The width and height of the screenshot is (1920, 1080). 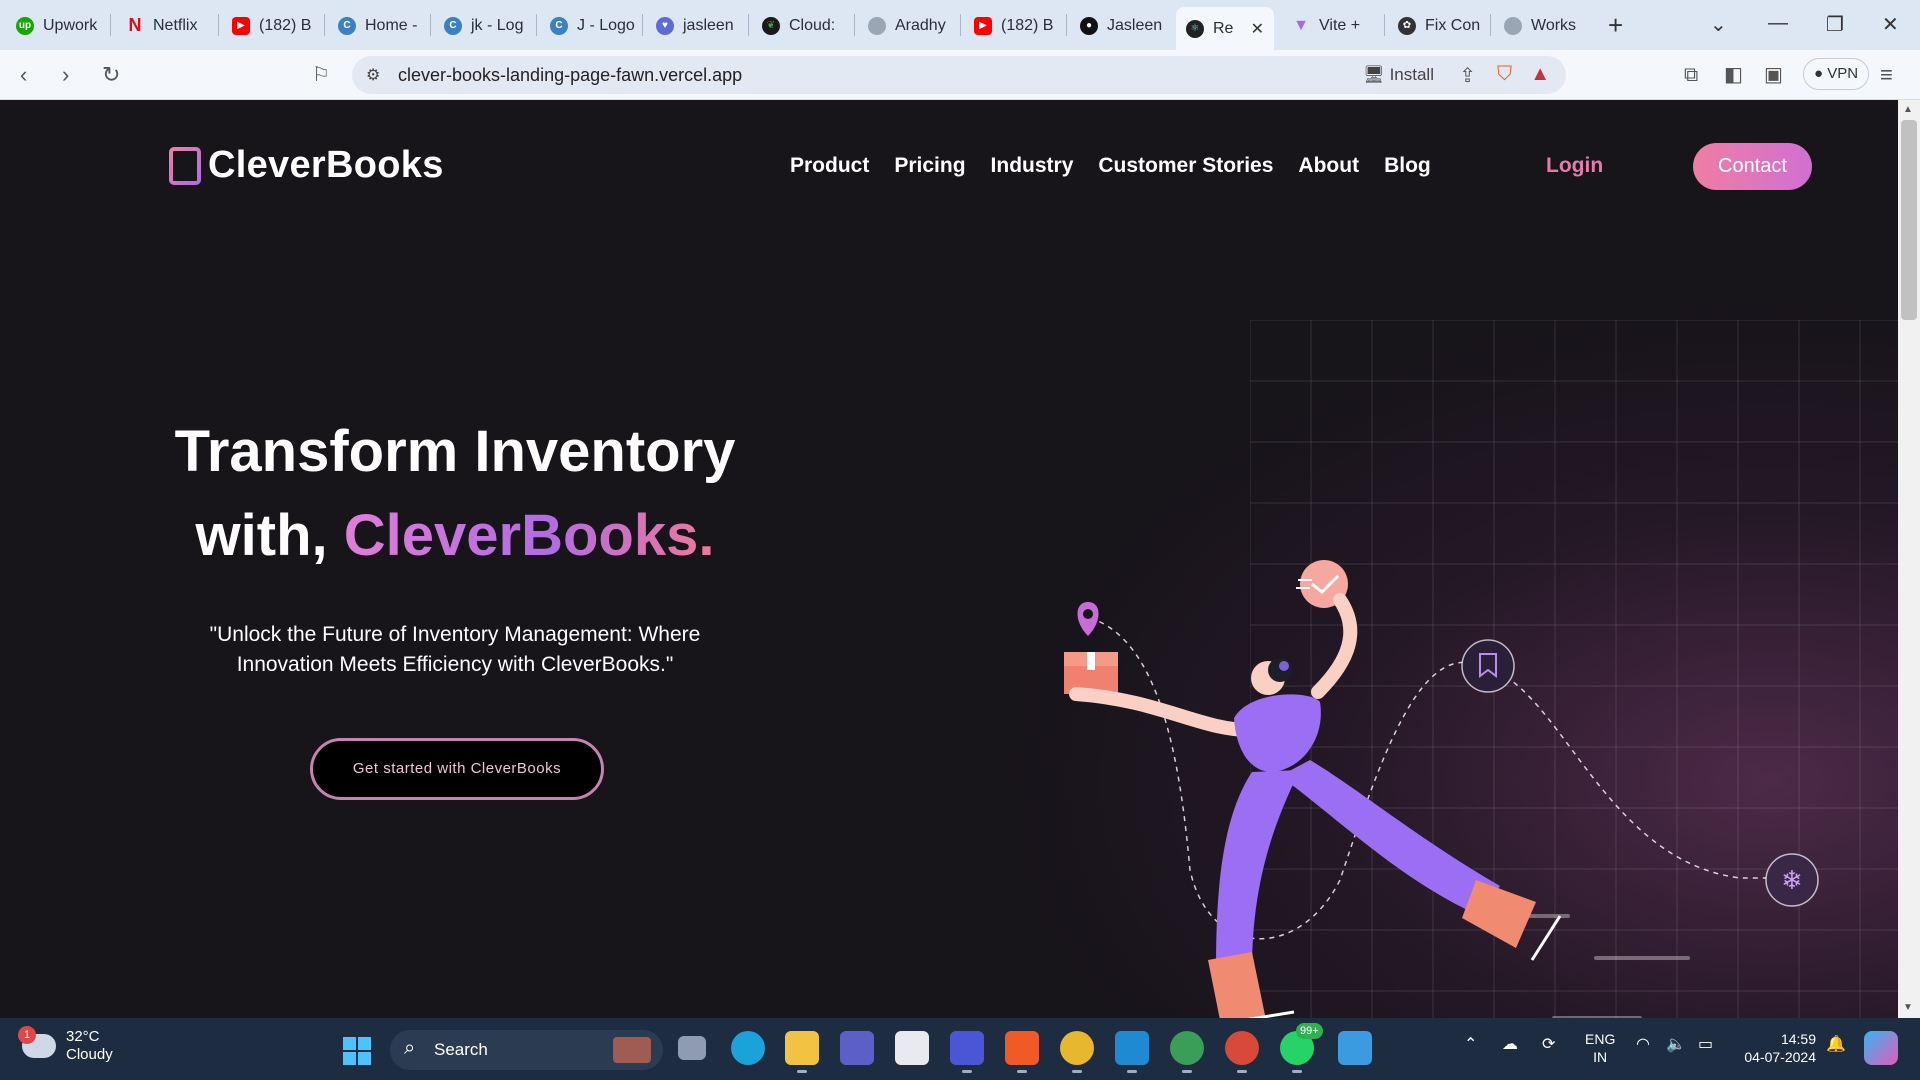 What do you see at coordinates (241, 25) in the screenshot?
I see `youtube-icon: ▶` at bounding box center [241, 25].